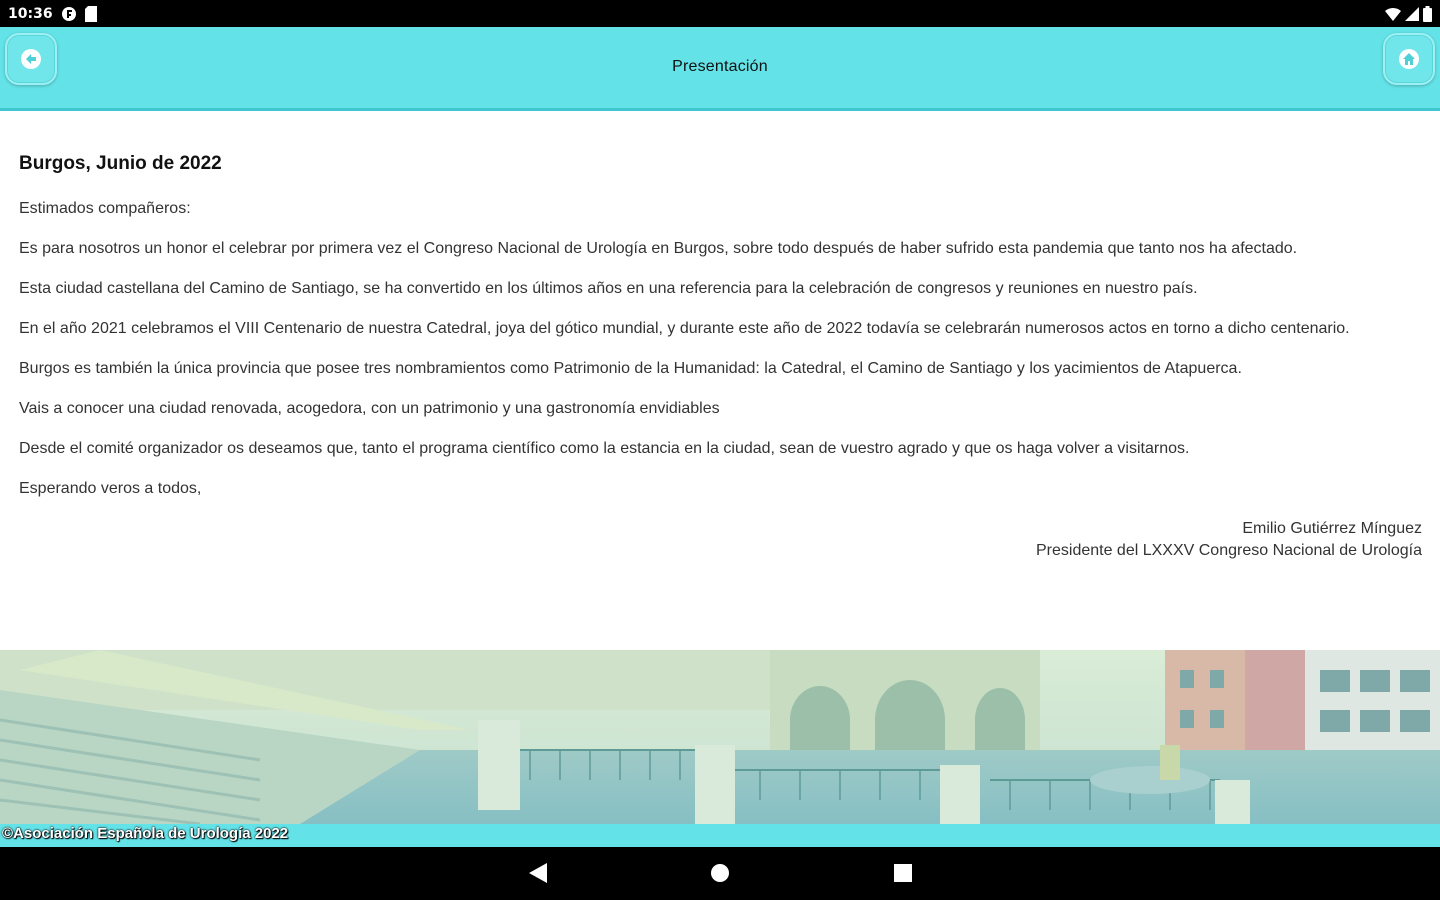 The height and width of the screenshot is (900, 1440). I want to click on status-left: 10:36, so click(52, 13).